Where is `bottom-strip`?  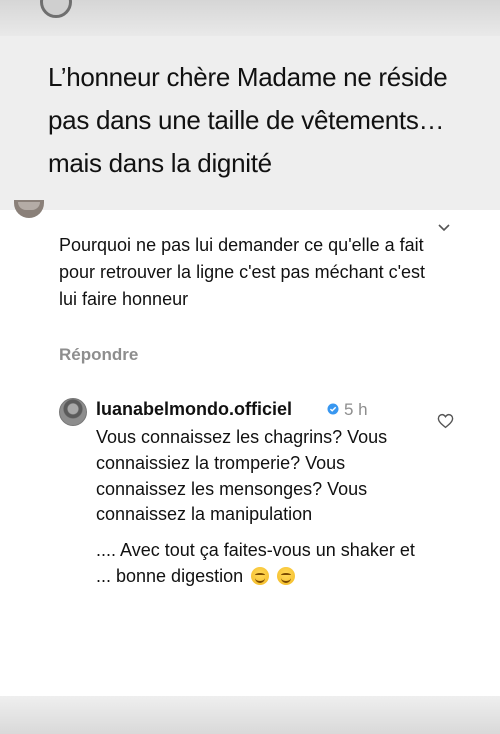
bottom-strip is located at coordinates (250, 715).